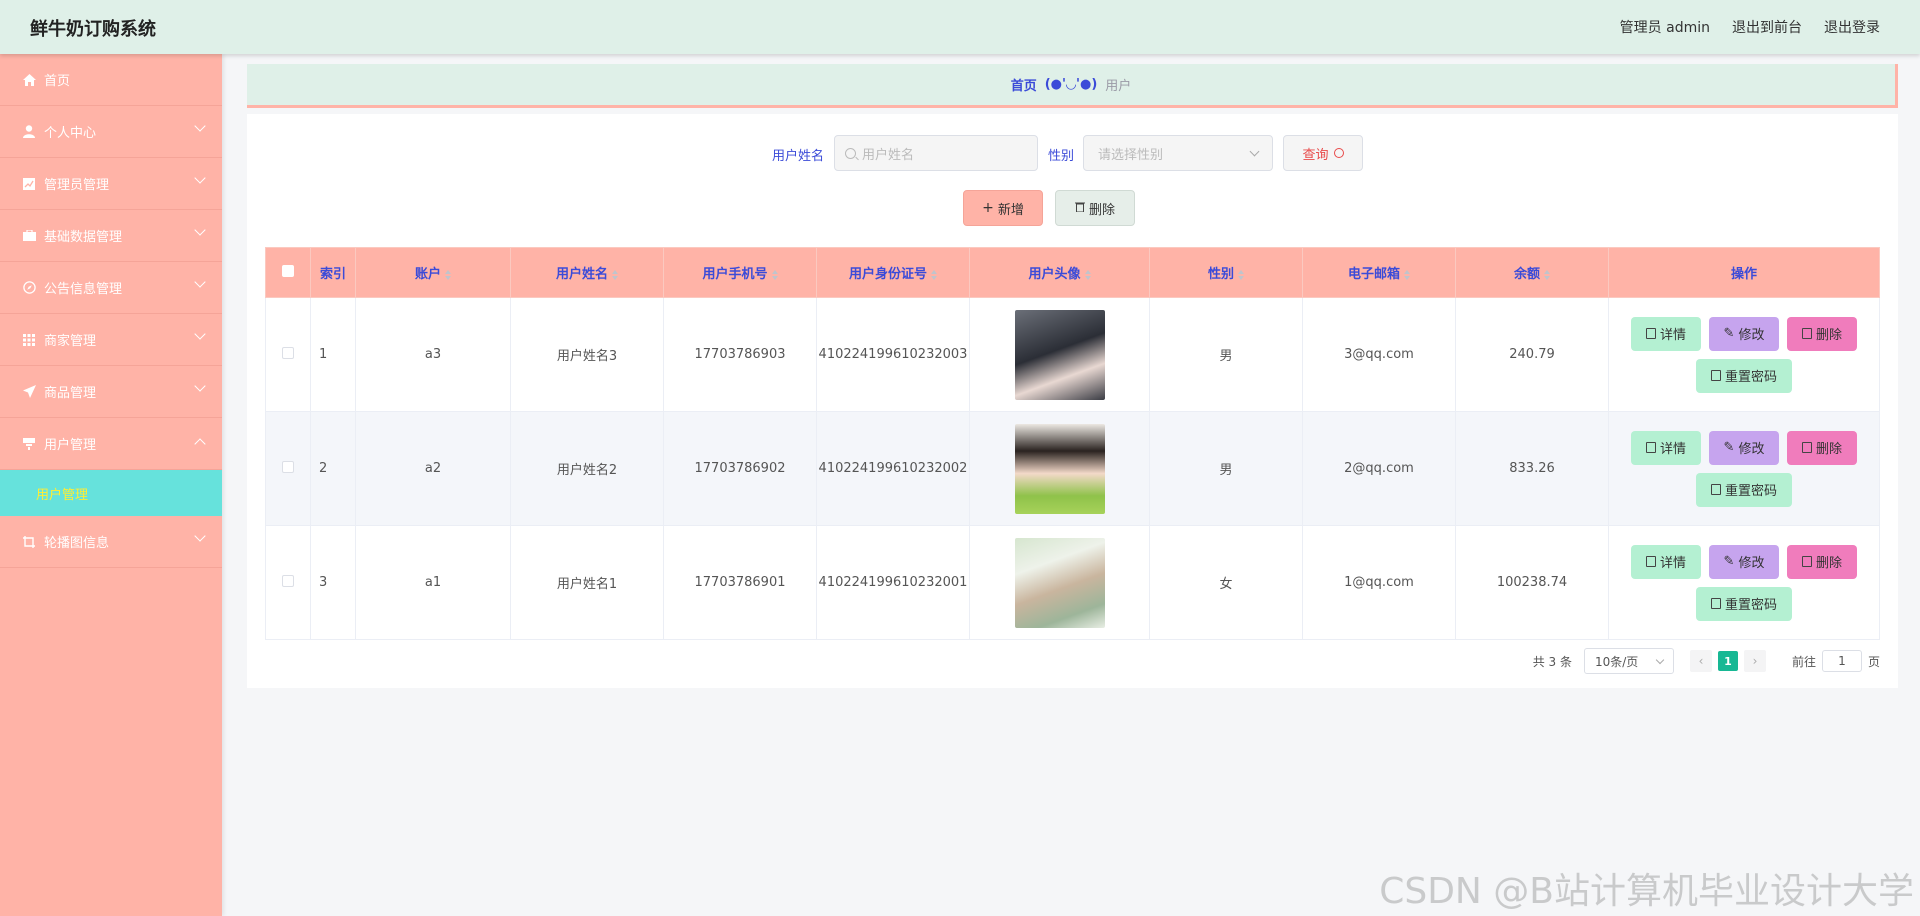 This screenshot has height=916, width=1920. Describe the element at coordinates (740, 468) in the screenshot. I see `row-phone: 17703786902` at that location.